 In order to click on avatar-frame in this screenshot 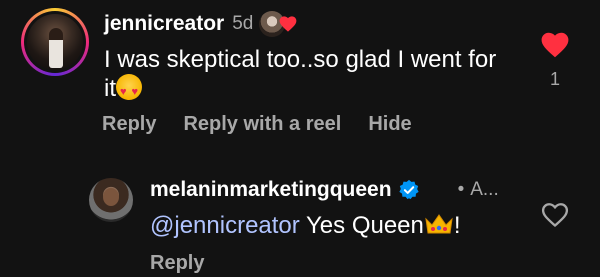, I will do `click(55, 42)`.